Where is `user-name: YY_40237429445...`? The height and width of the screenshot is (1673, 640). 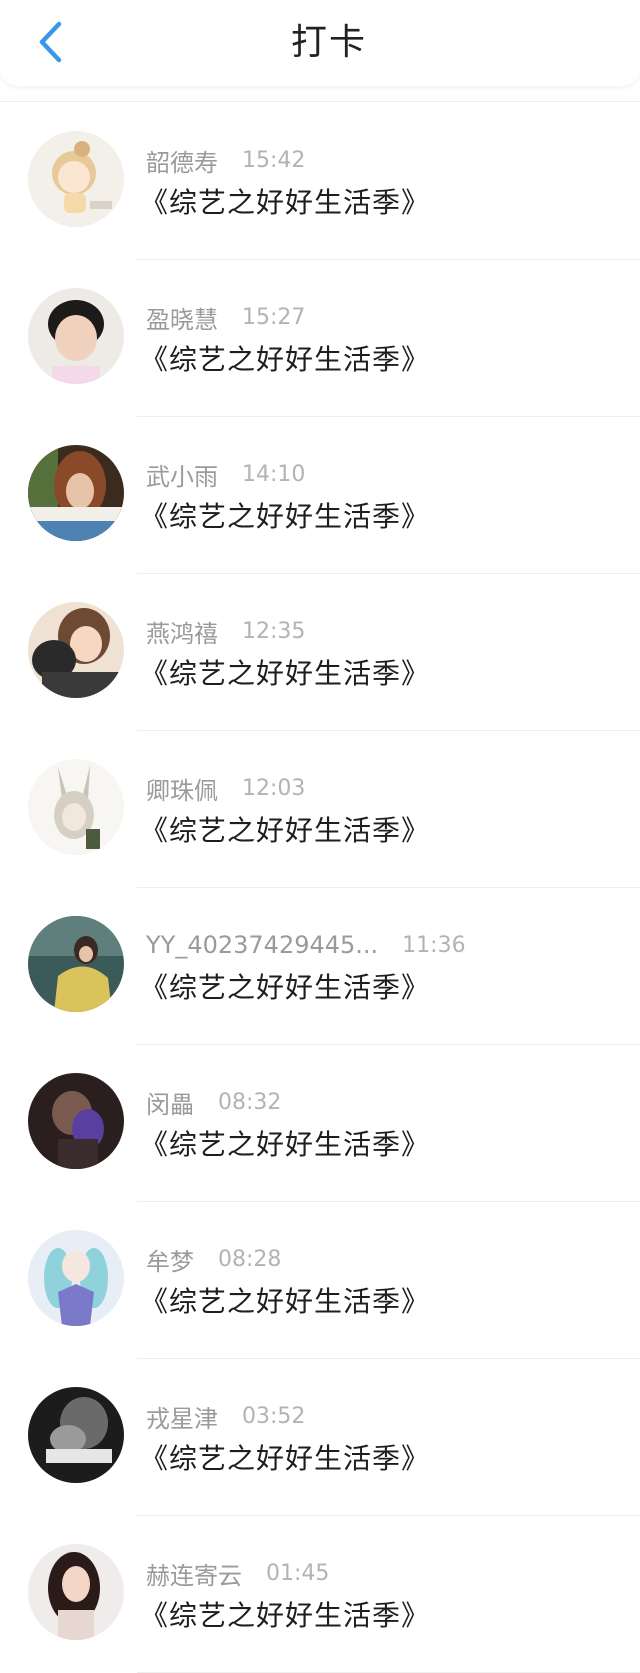 user-name: YY_40237429445... is located at coordinates (262, 945).